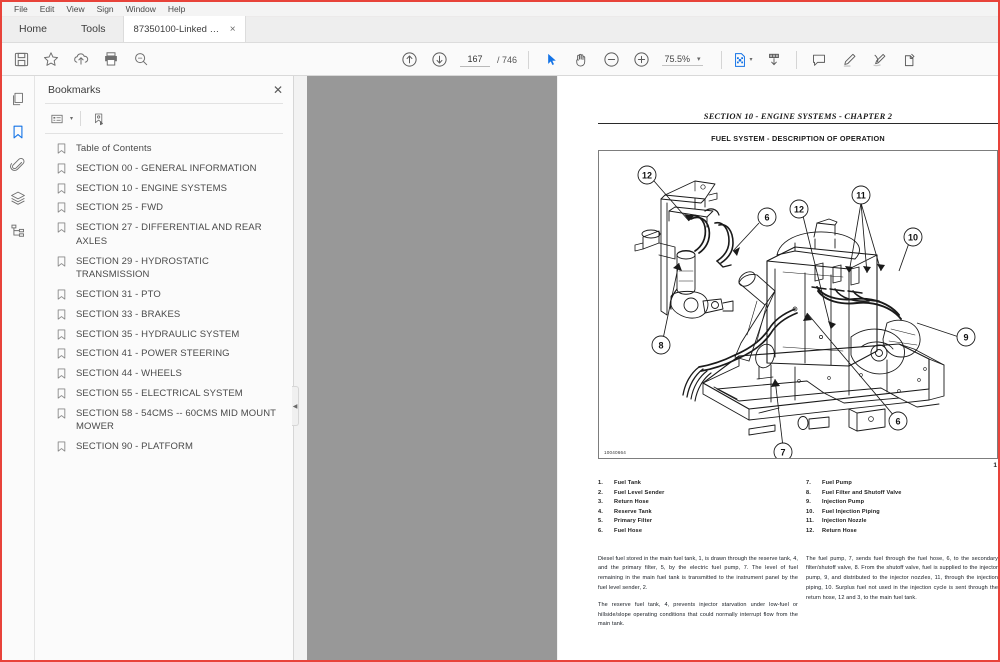  Describe the element at coordinates (176, 9) in the screenshot. I see `menu-item-help: Help` at that location.